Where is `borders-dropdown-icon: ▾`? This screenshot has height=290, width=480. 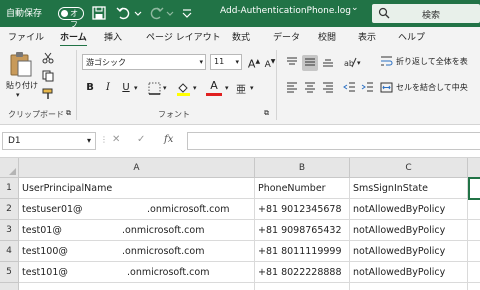 borders-dropdown-icon: ▾ is located at coordinates (165, 88).